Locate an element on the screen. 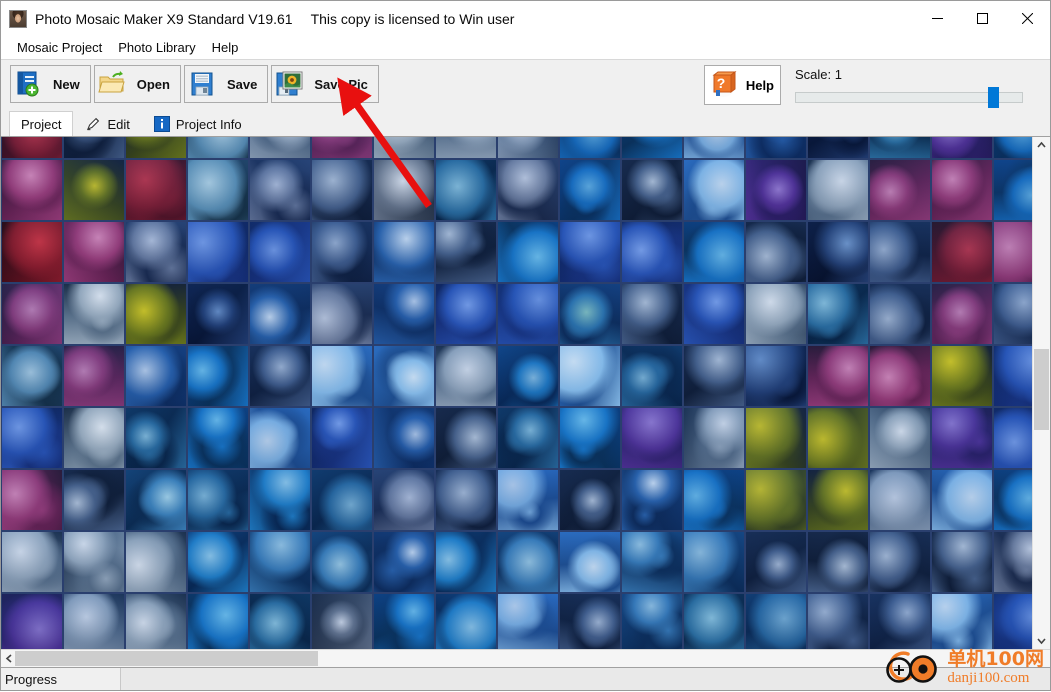  tab-project-info: Project Info is located at coordinates (197, 123).